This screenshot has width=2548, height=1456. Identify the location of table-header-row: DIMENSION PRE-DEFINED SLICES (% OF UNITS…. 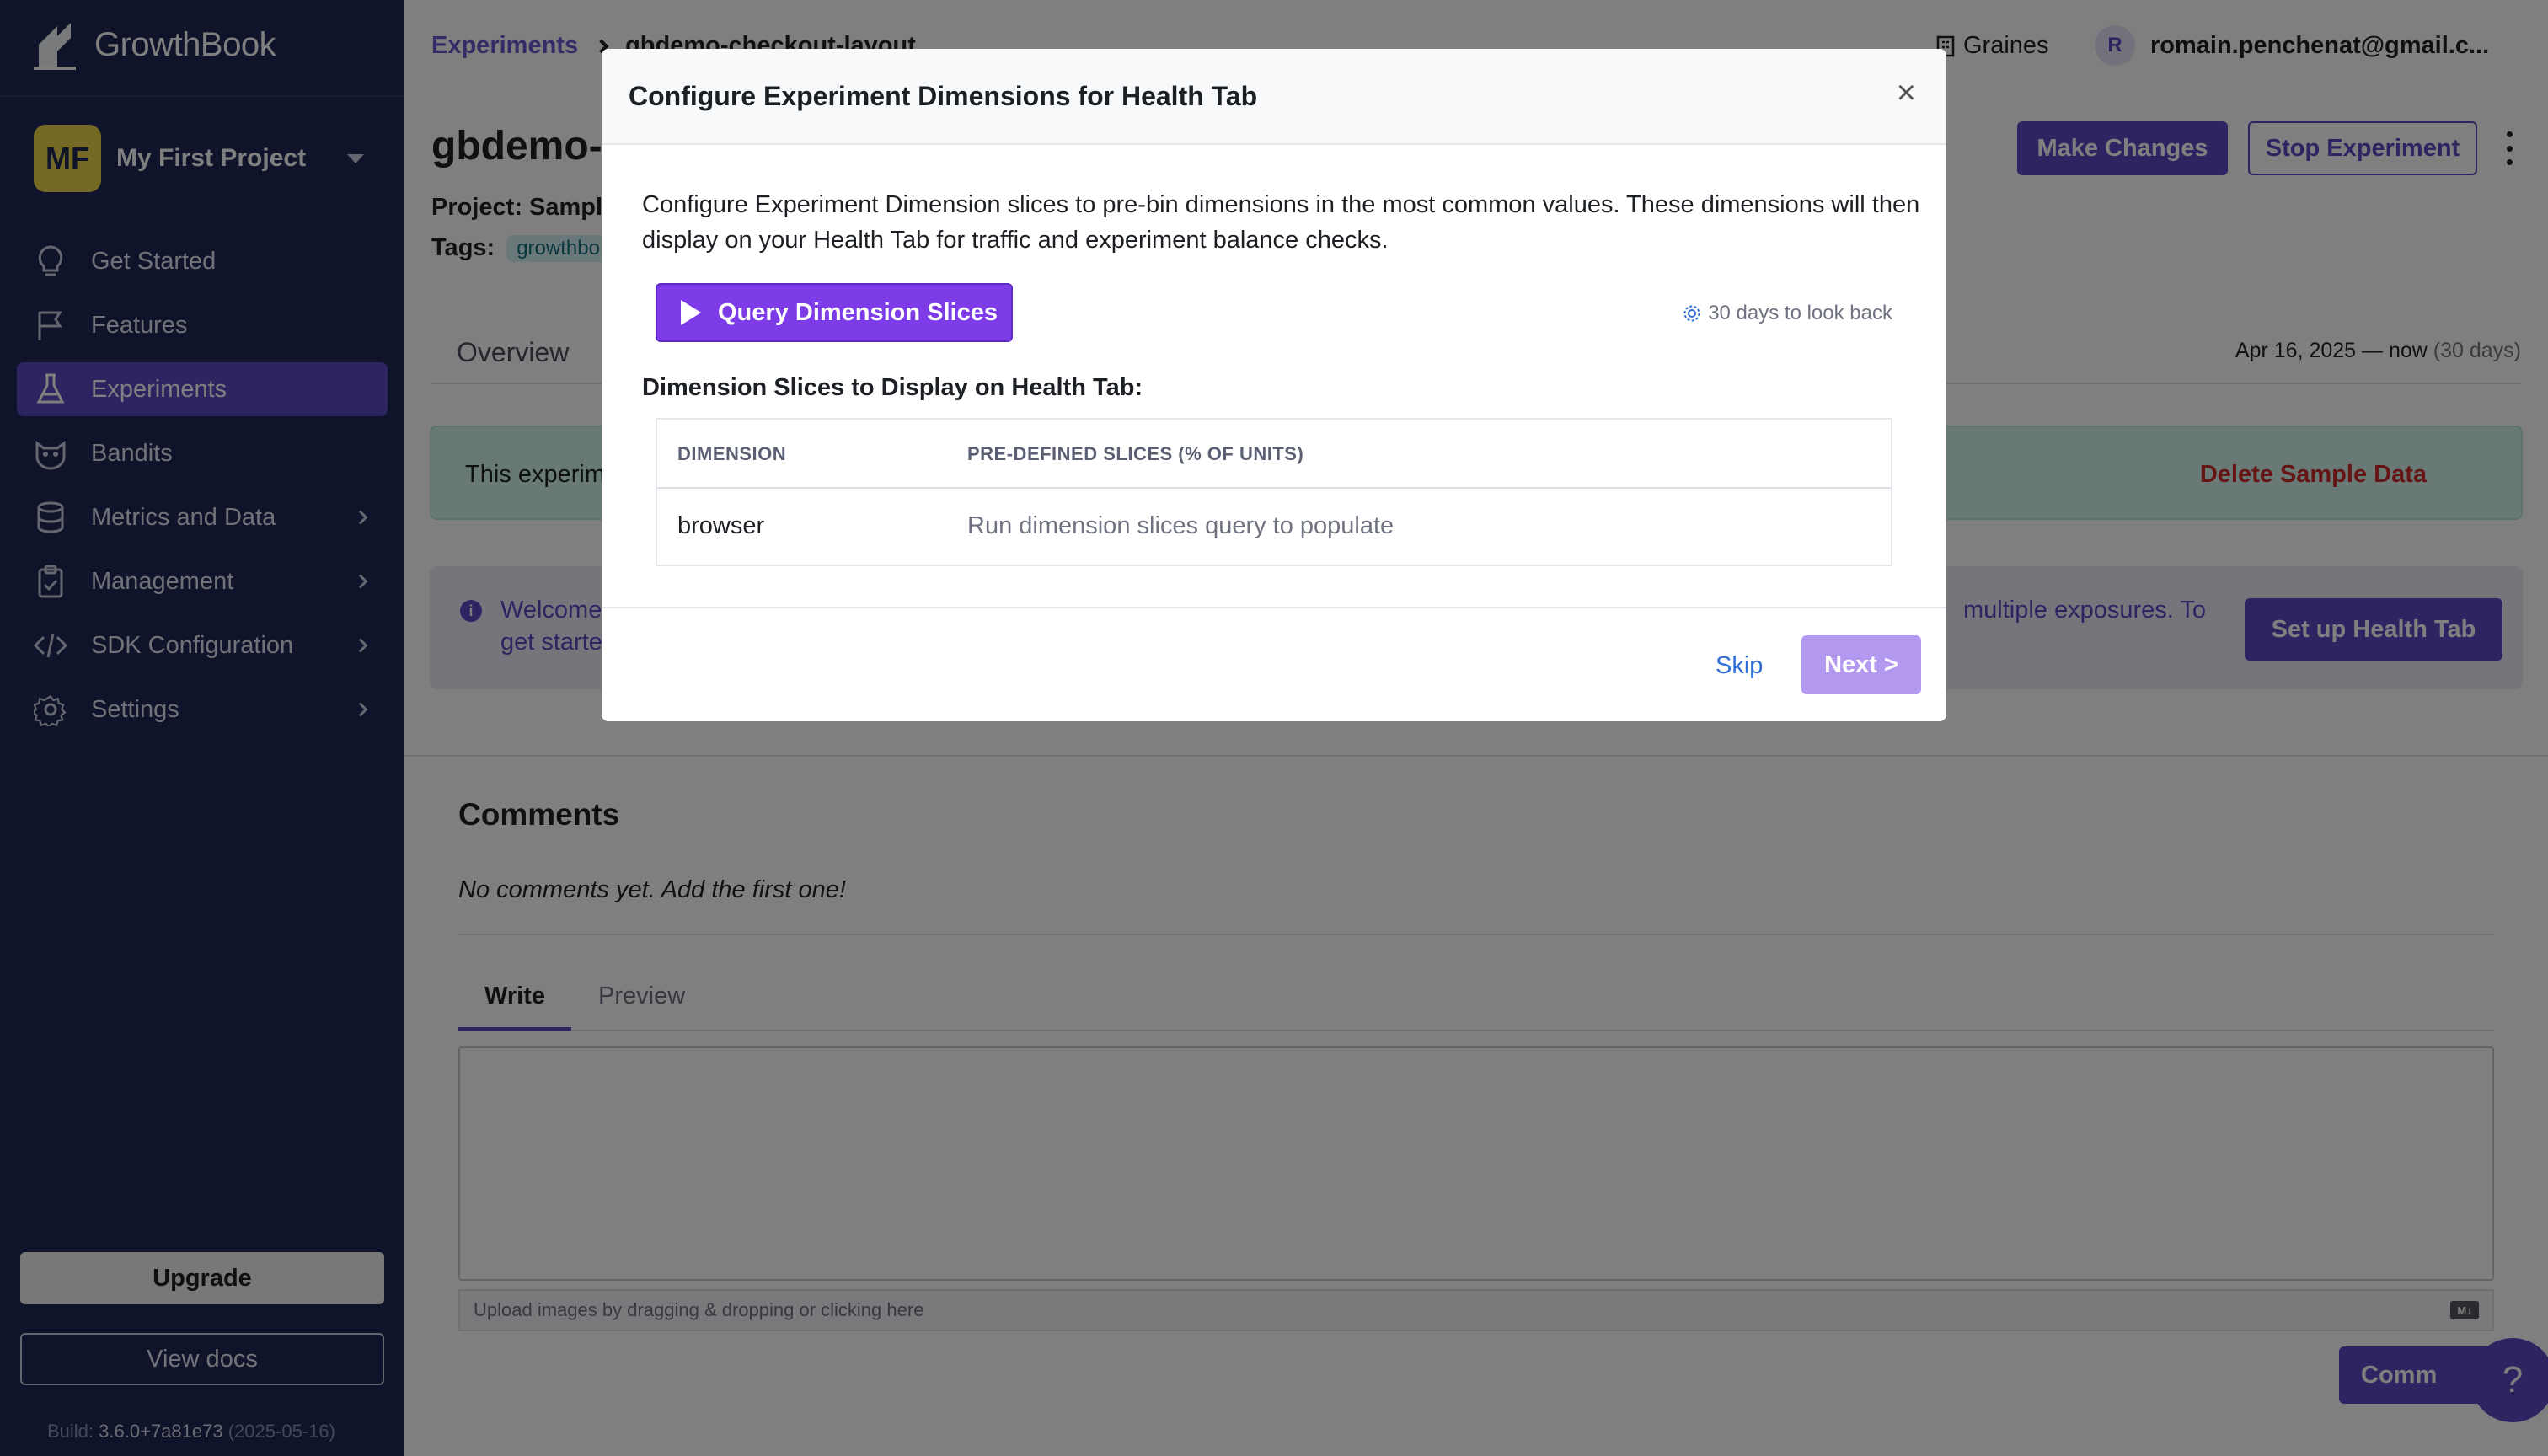
(1274, 454).